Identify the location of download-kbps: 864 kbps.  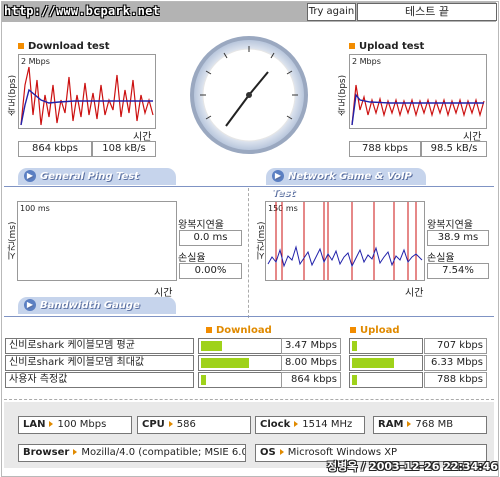
(55, 149).